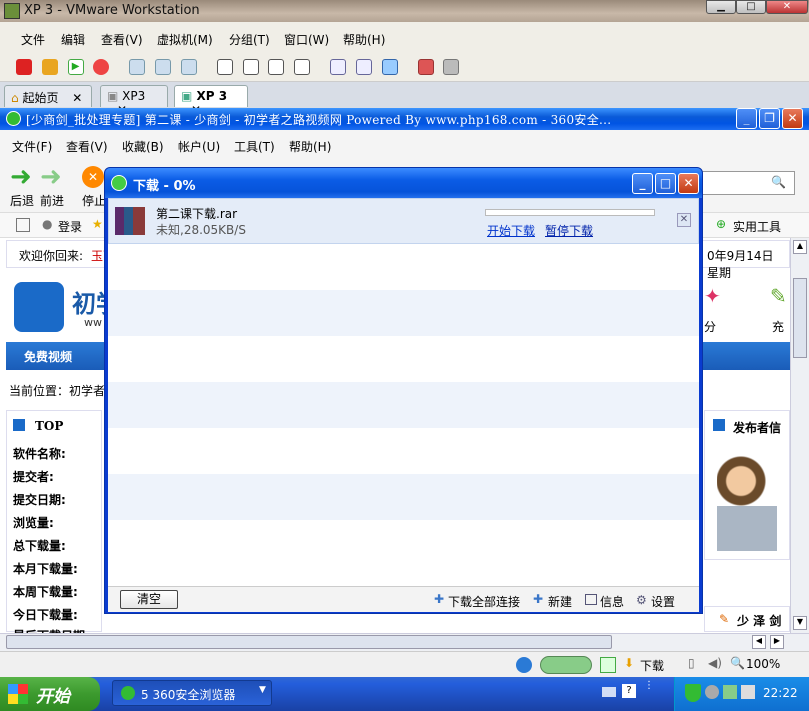 This screenshot has height=711, width=809. Describe the element at coordinates (188, 67) in the screenshot. I see `snapshot-manager-icon` at that location.